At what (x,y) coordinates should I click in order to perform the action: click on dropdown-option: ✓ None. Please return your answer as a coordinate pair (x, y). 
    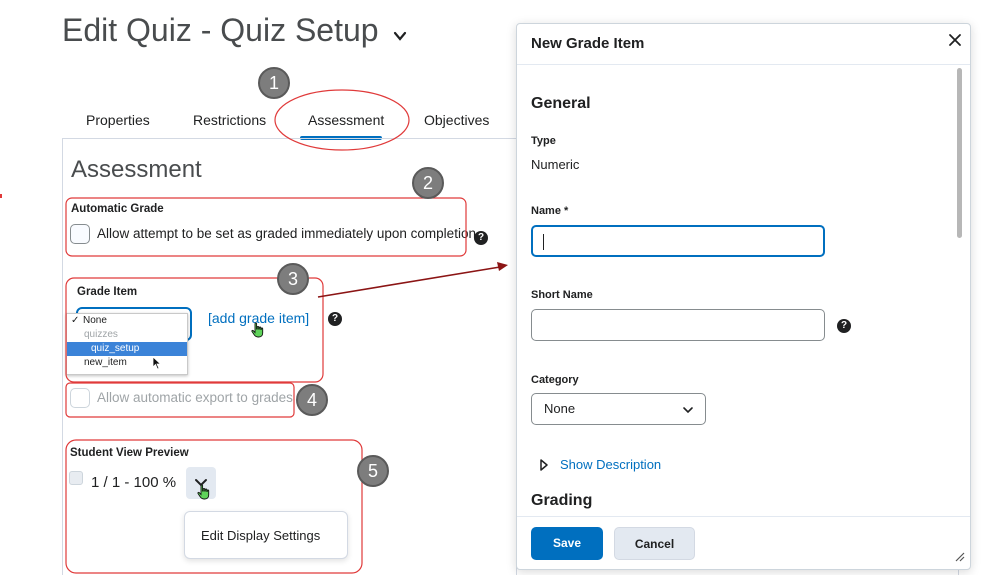
    Looking at the image, I should click on (127, 321).